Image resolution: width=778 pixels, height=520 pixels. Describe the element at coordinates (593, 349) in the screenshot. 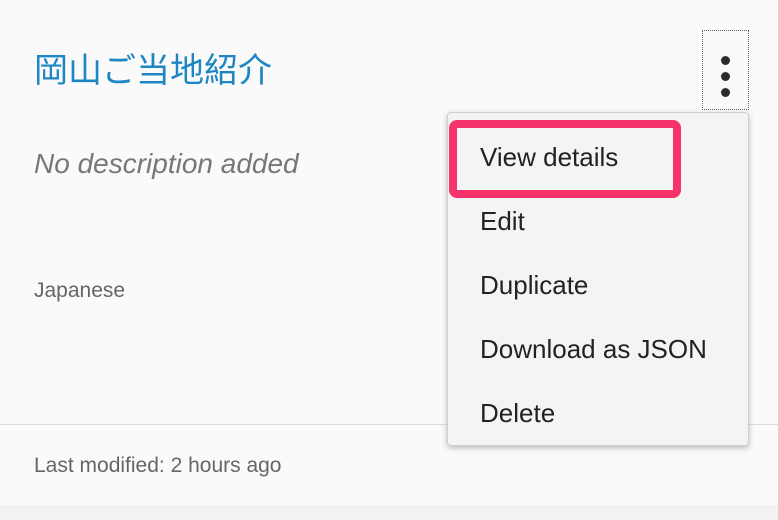

I see `menu-item-label: Download as JSON` at that location.